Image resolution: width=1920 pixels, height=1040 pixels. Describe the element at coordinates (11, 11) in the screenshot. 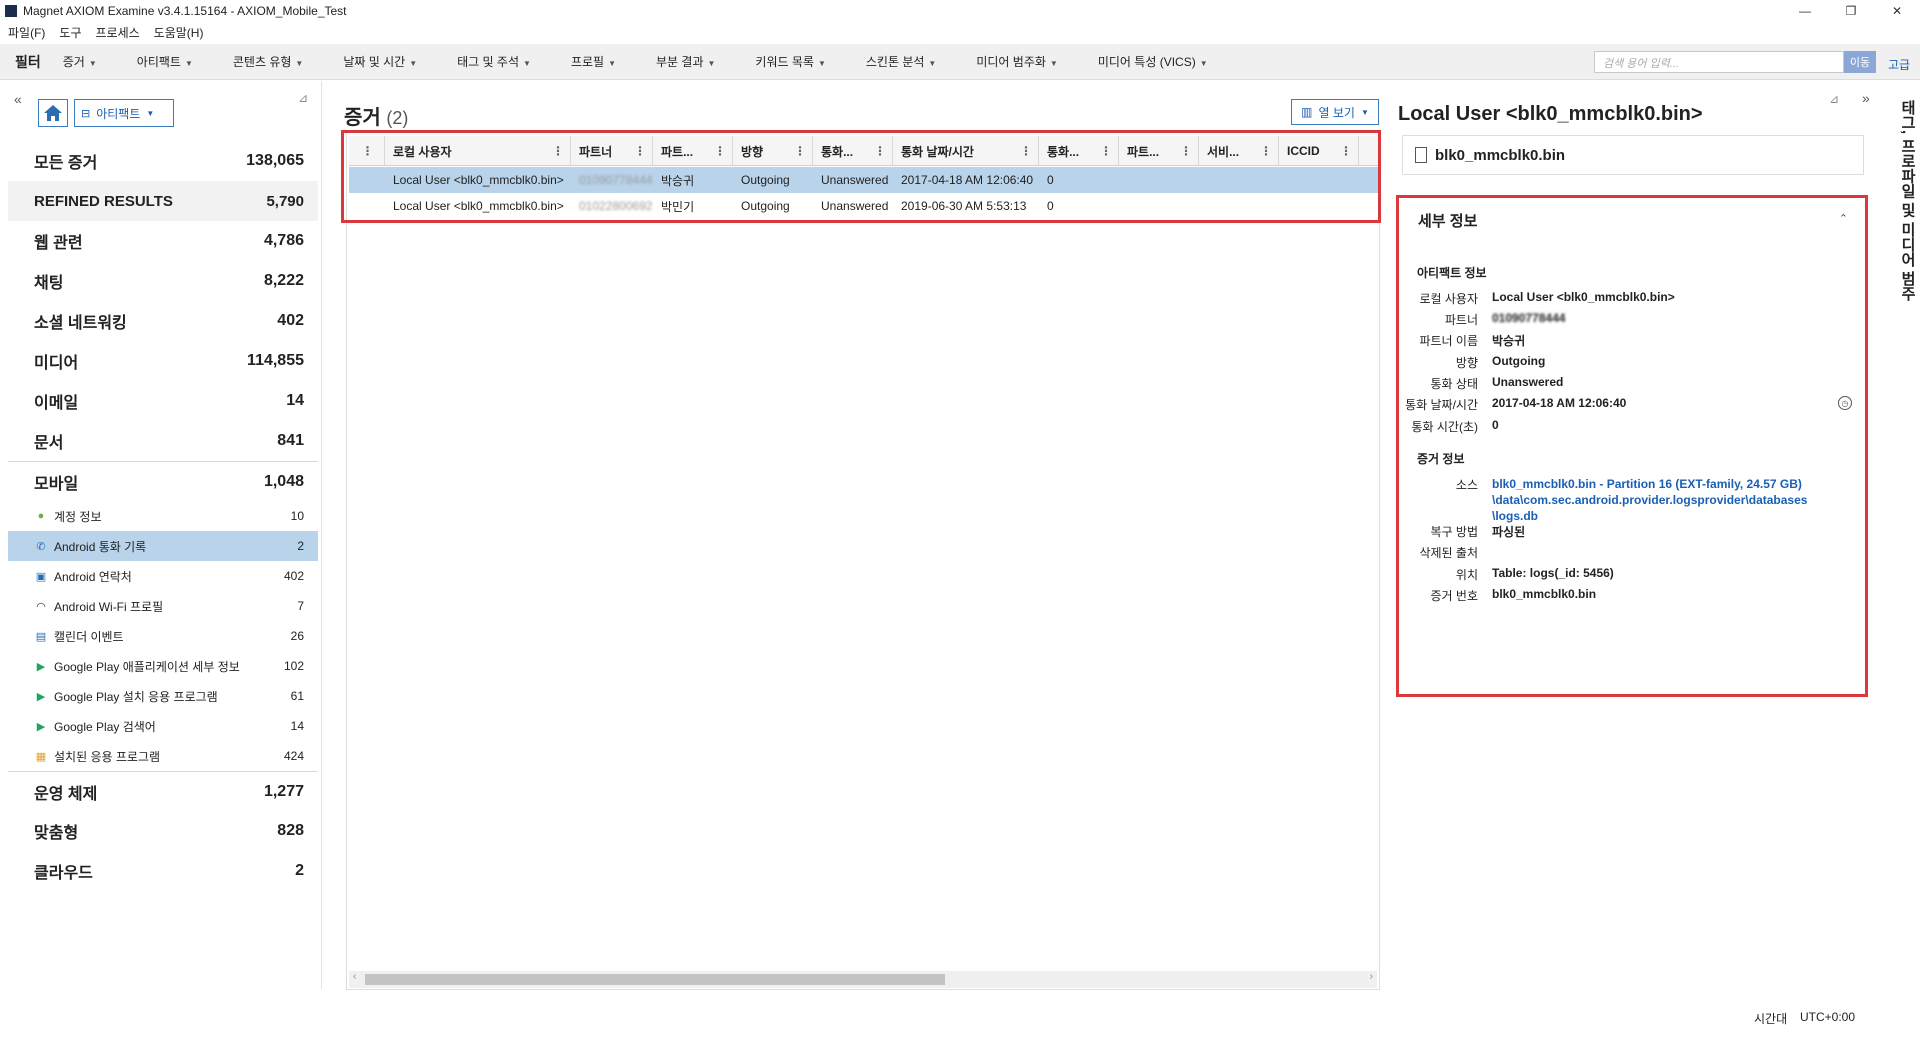

I see `app-logo-icon` at that location.